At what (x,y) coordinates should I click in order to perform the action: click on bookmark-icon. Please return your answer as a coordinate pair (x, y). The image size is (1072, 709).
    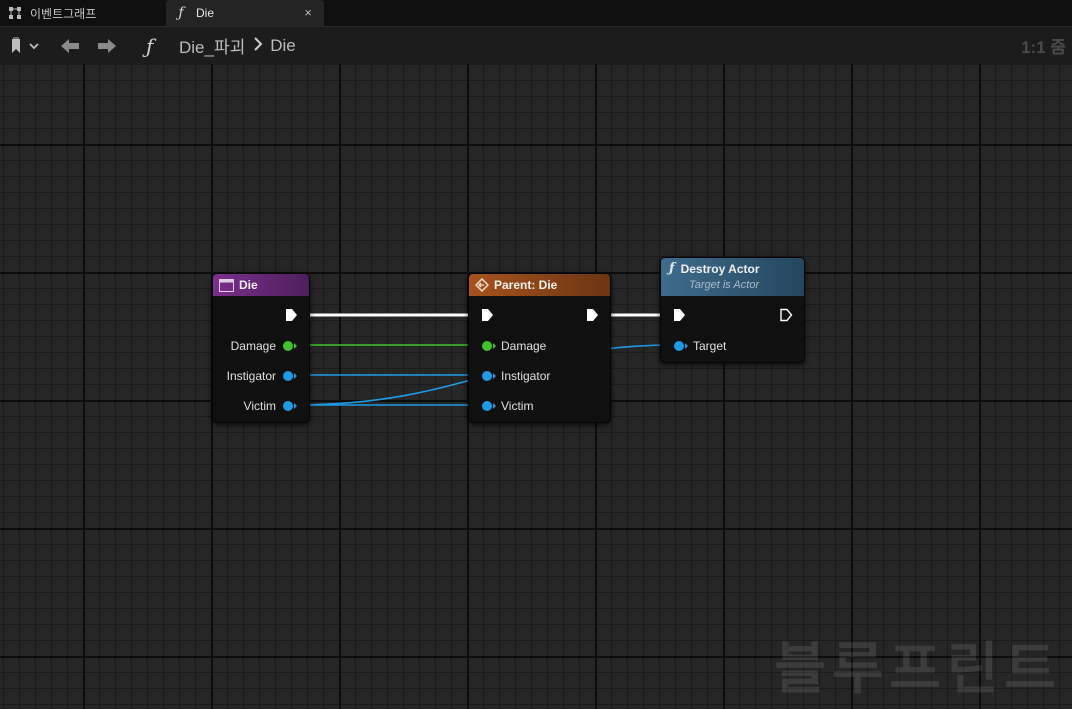
    Looking at the image, I should click on (25, 45).